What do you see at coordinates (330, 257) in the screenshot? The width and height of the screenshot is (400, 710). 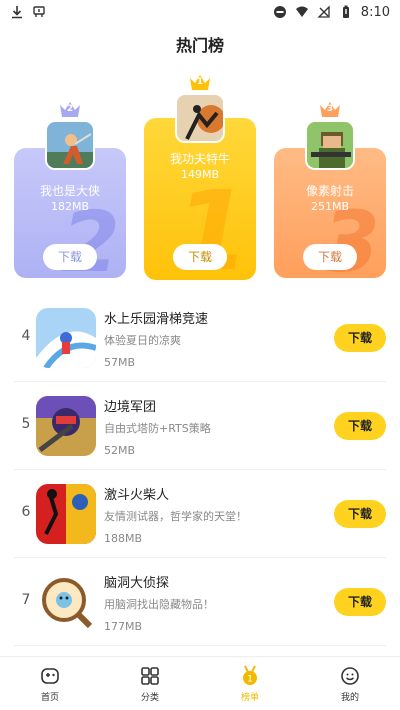 I see `podium-3-download-button: 下载` at bounding box center [330, 257].